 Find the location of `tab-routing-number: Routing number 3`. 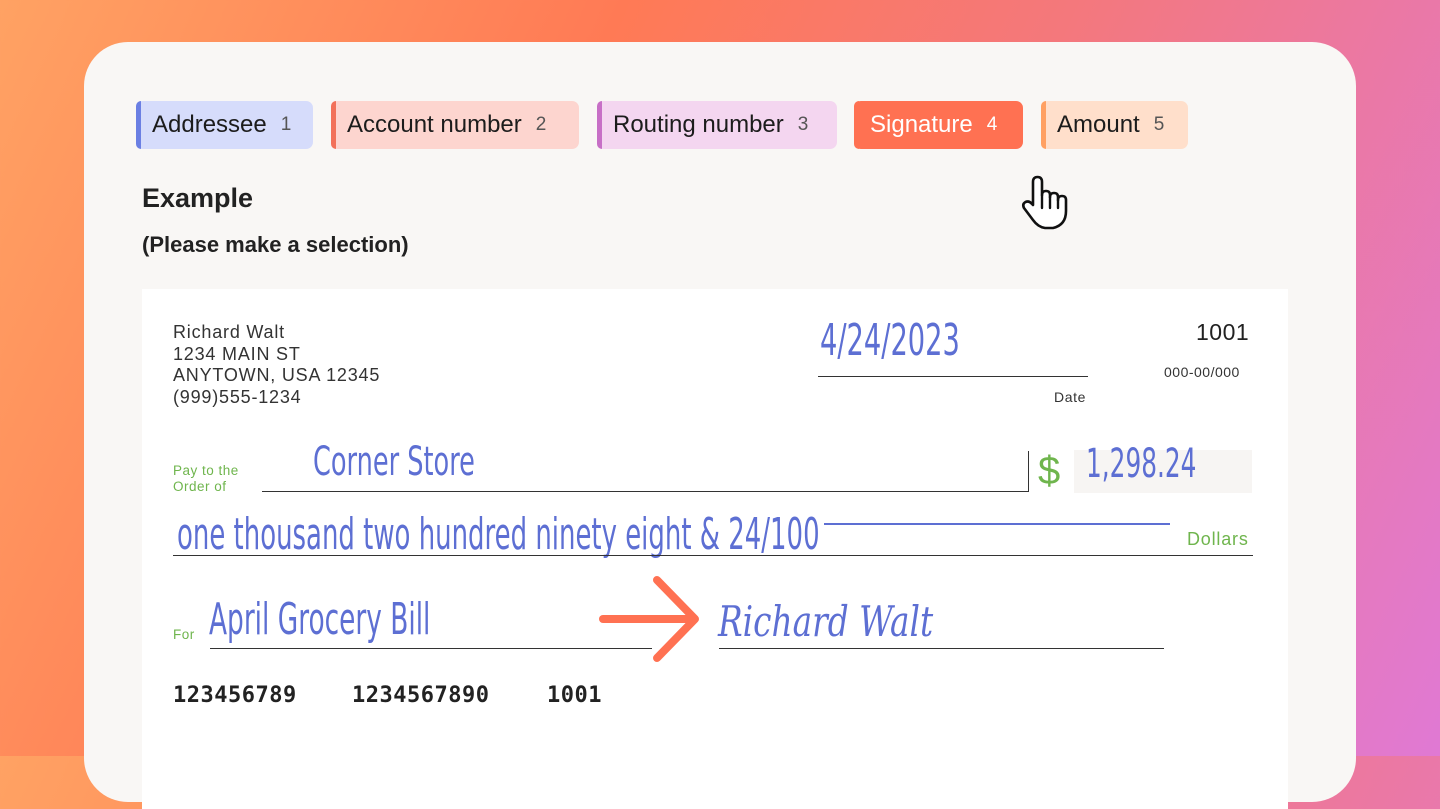

tab-routing-number: Routing number 3 is located at coordinates (717, 125).